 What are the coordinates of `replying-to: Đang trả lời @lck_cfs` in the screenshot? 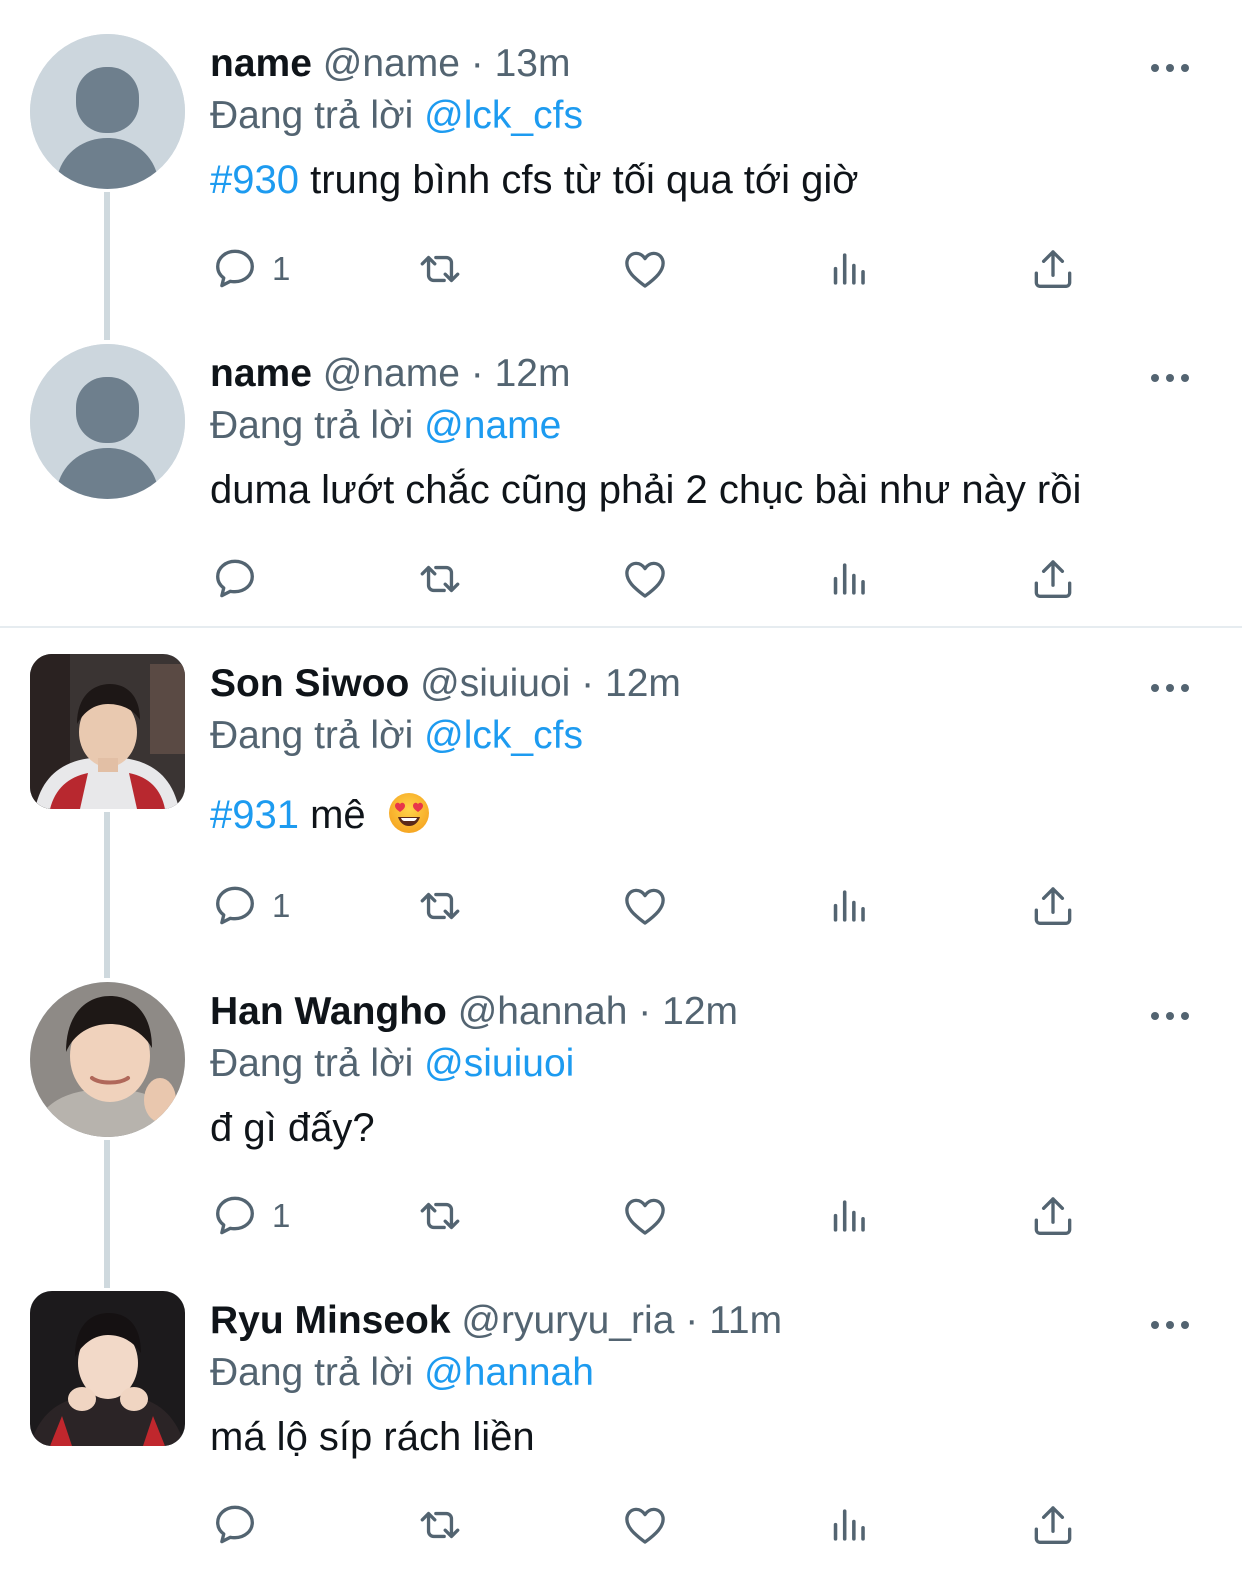 It's located at (396, 736).